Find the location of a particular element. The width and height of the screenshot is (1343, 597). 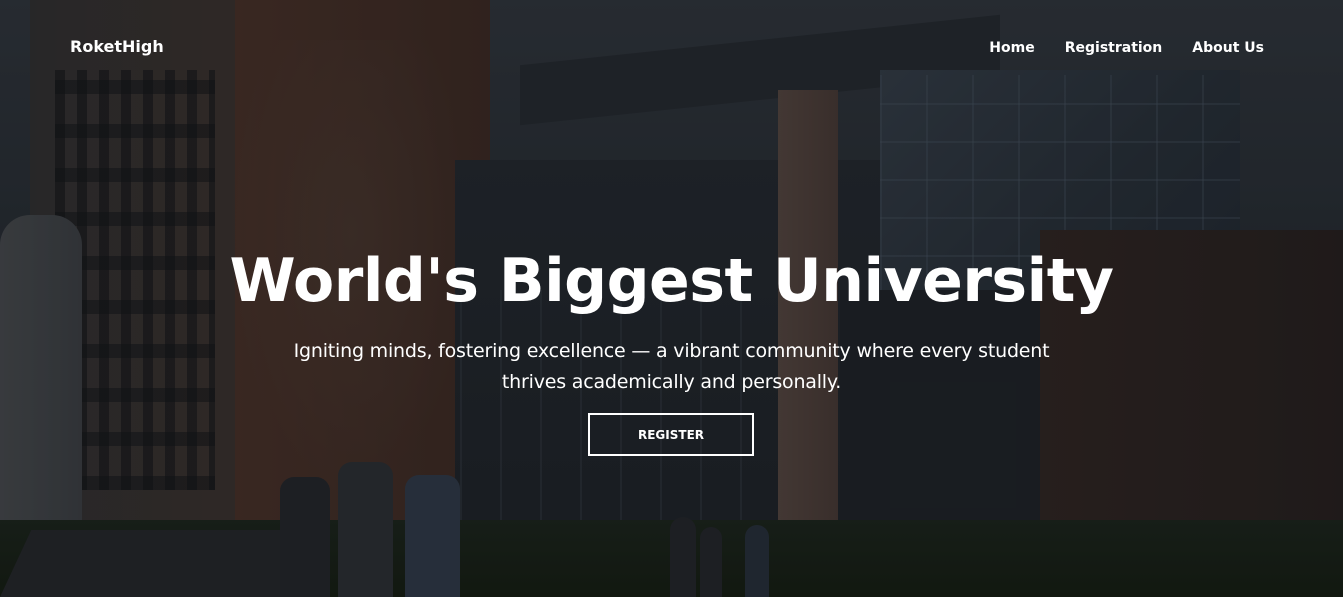

nav-item-registration: Registration is located at coordinates (1114, 48).